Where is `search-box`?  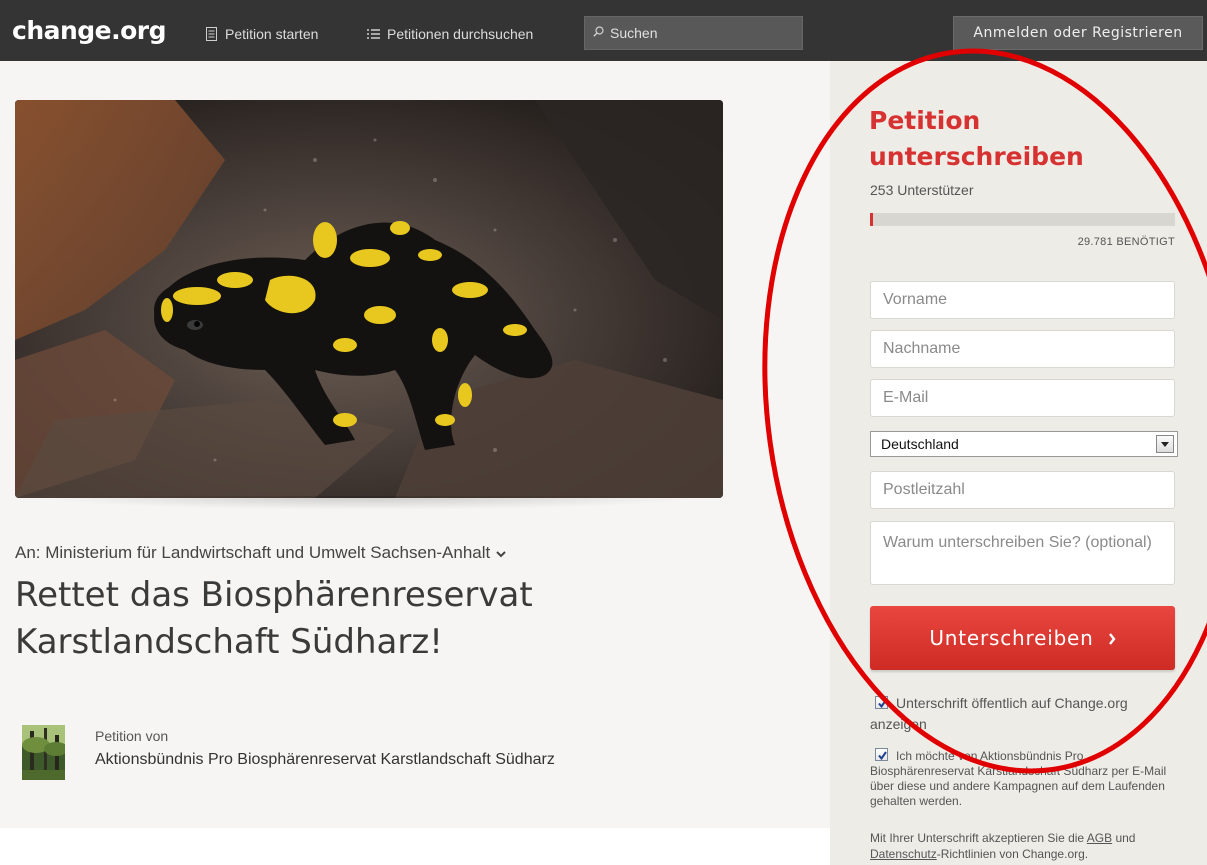 search-box is located at coordinates (693, 33).